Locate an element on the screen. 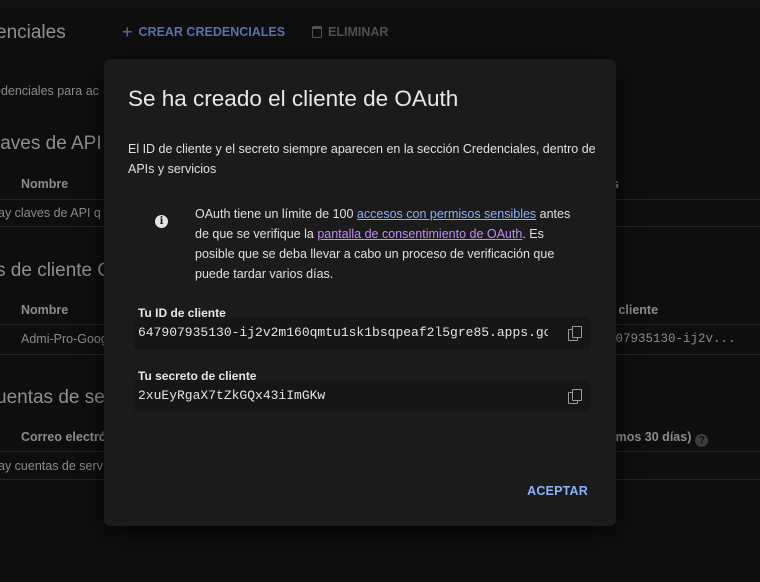  oauth-col-name: Nombre is located at coordinates (44, 310).